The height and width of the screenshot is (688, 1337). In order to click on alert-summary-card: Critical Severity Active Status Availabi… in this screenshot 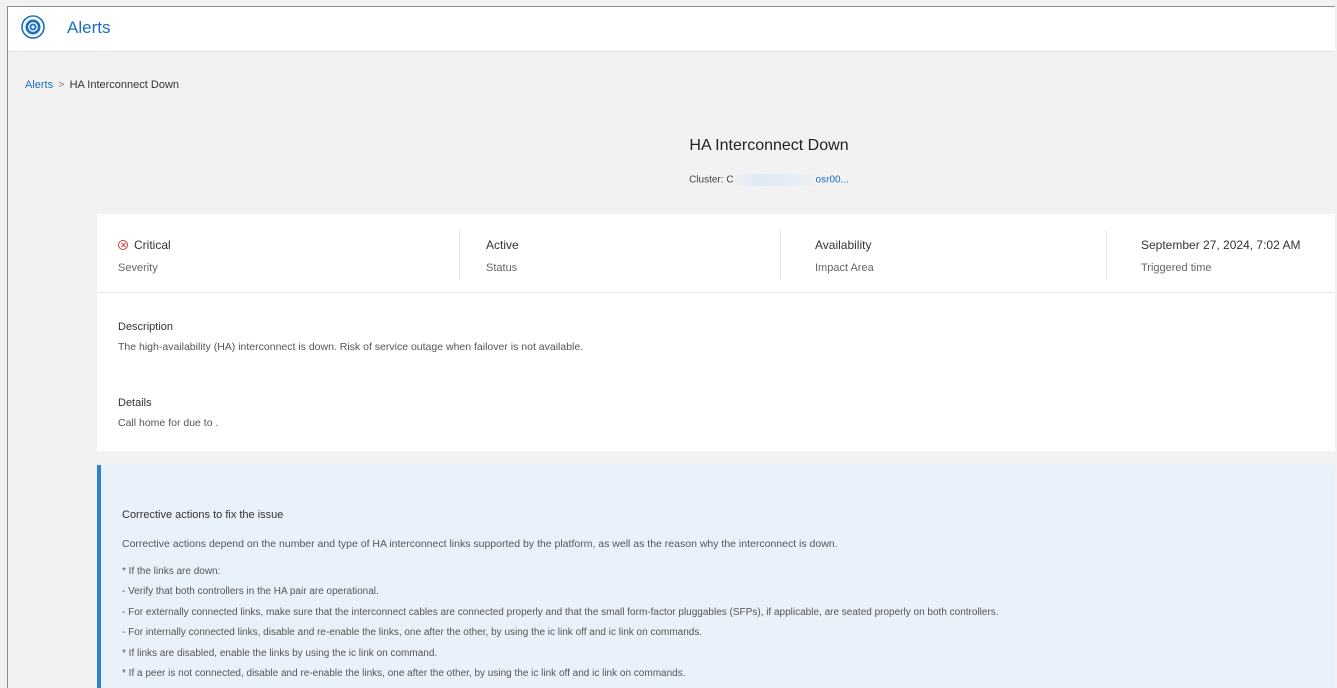, I will do `click(716, 253)`.